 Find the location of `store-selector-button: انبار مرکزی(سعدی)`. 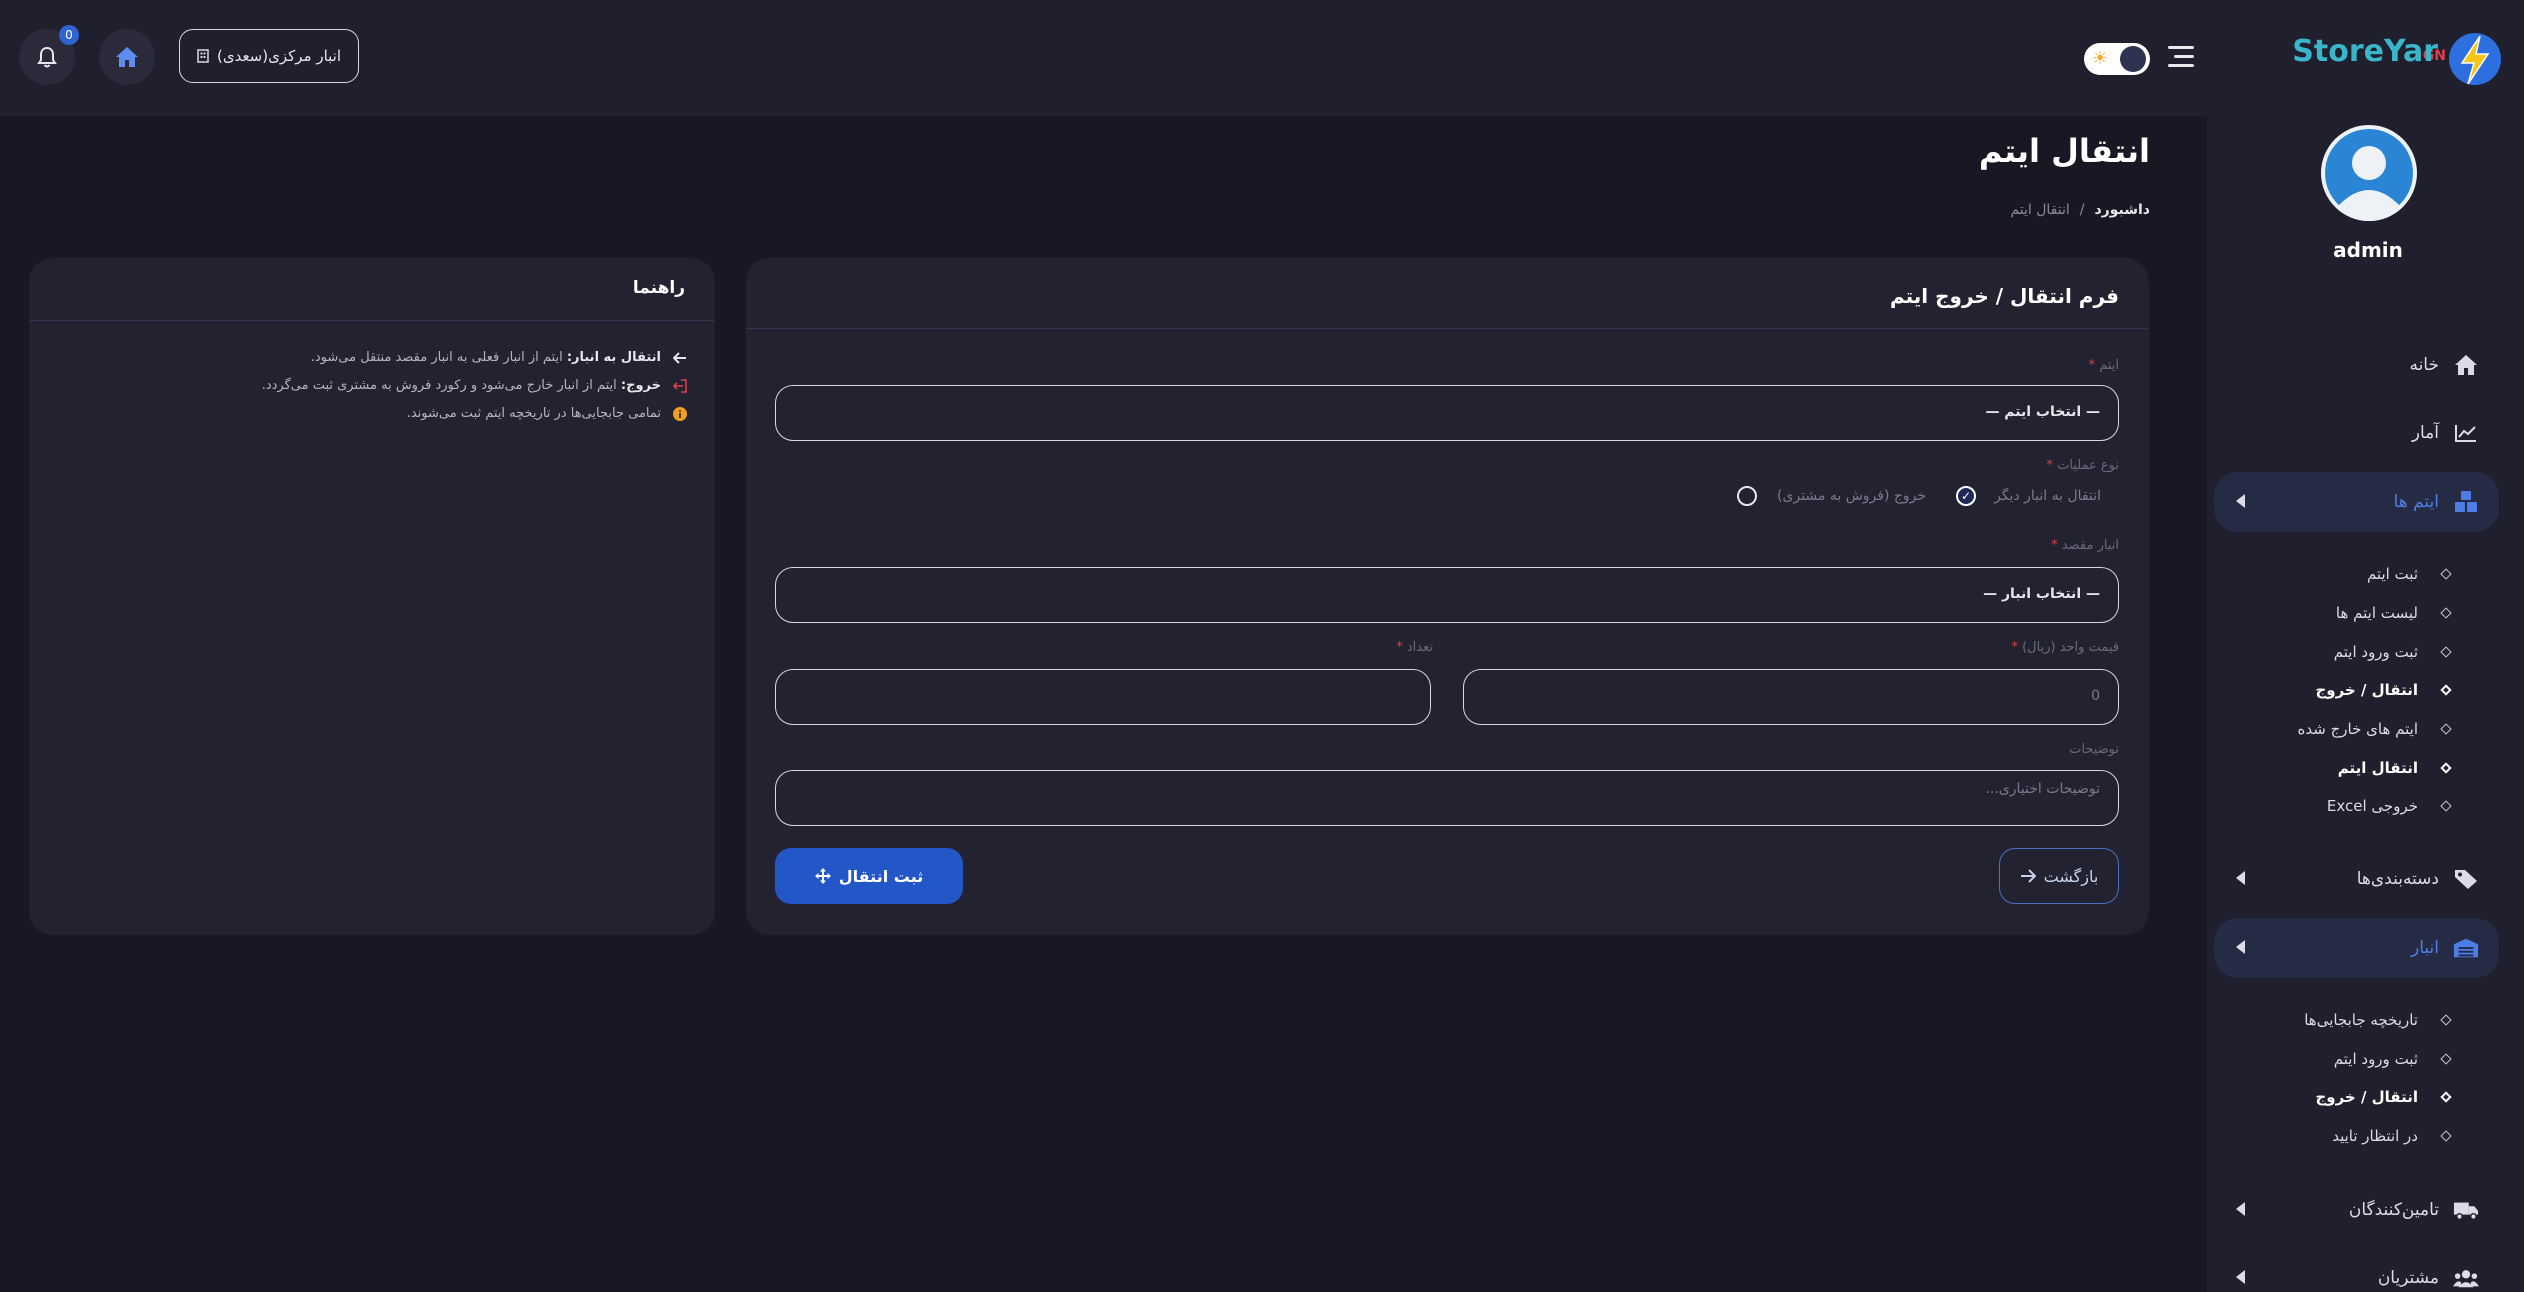

store-selector-button: انبار مرکزی(سعدی) is located at coordinates (269, 56).